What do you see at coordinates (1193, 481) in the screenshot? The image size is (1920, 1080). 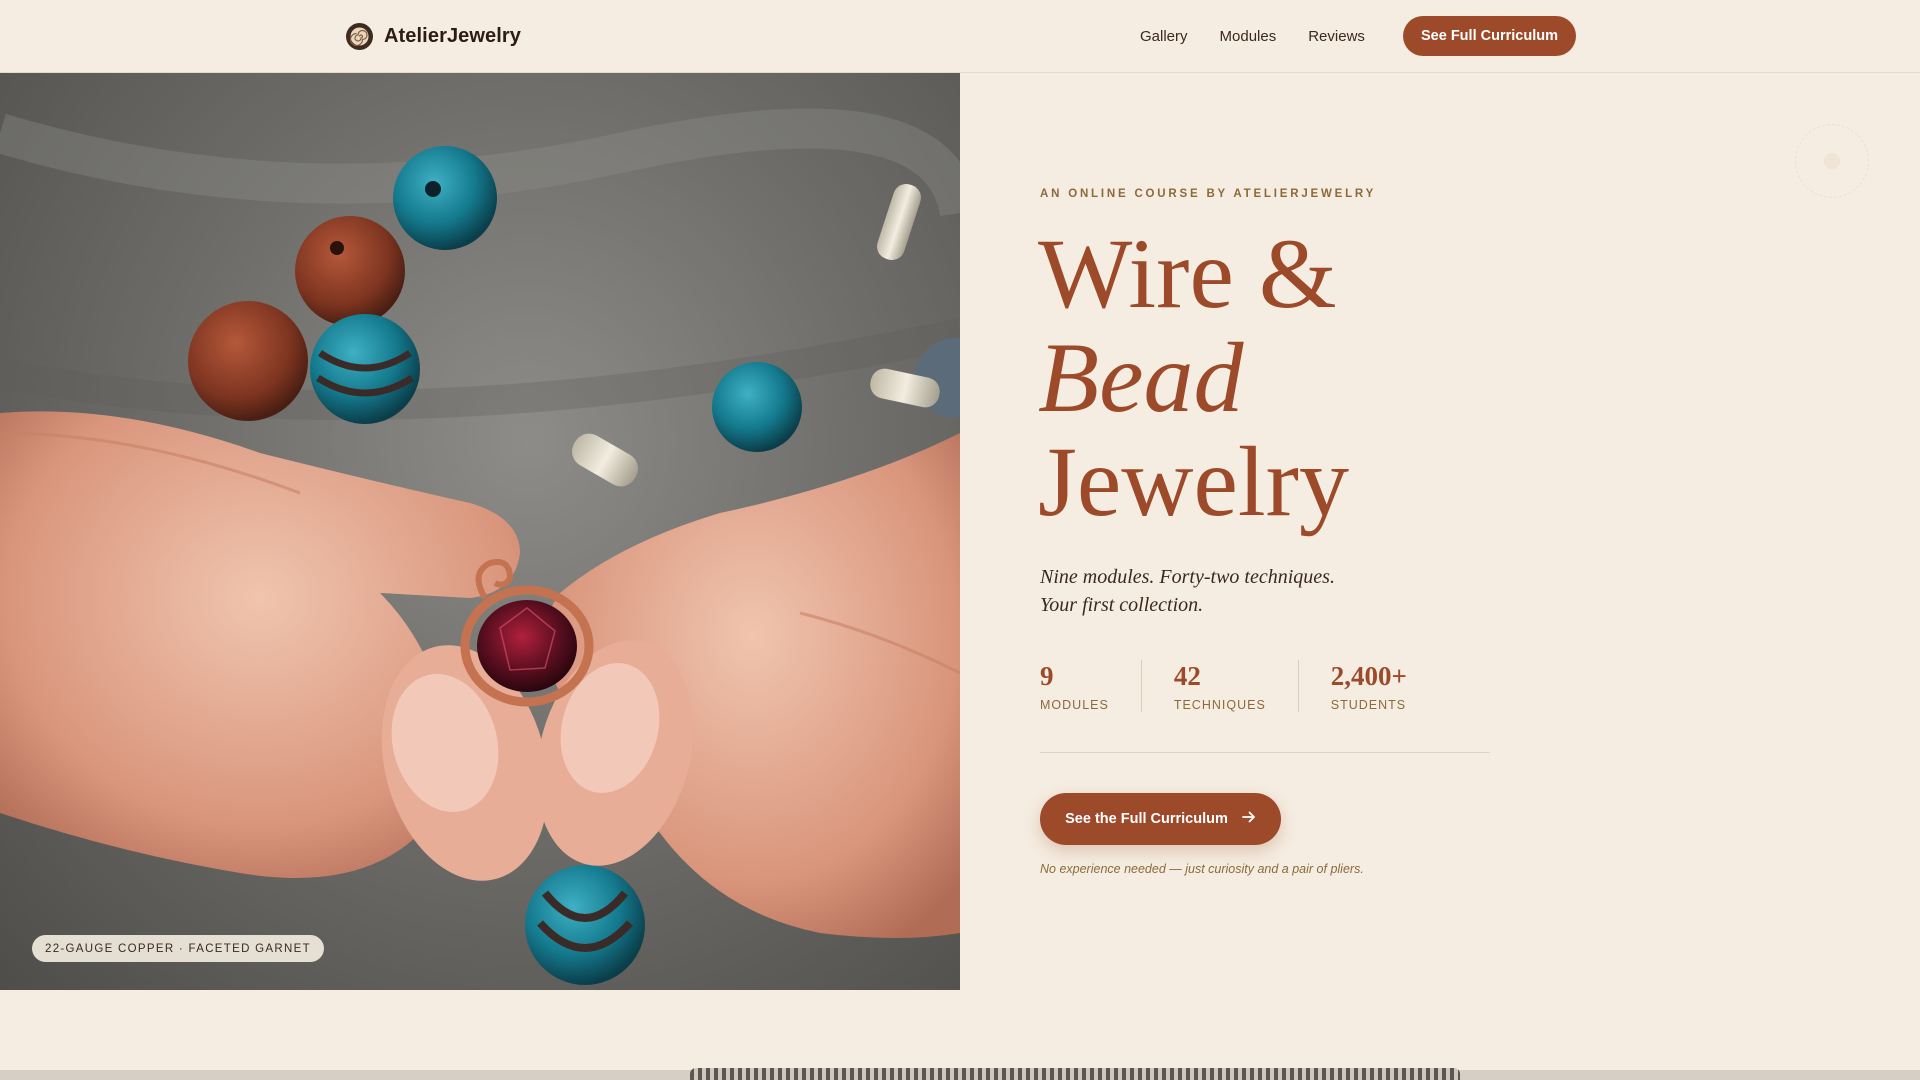 I see `hero-title-line-3: Jewelry` at bounding box center [1193, 481].